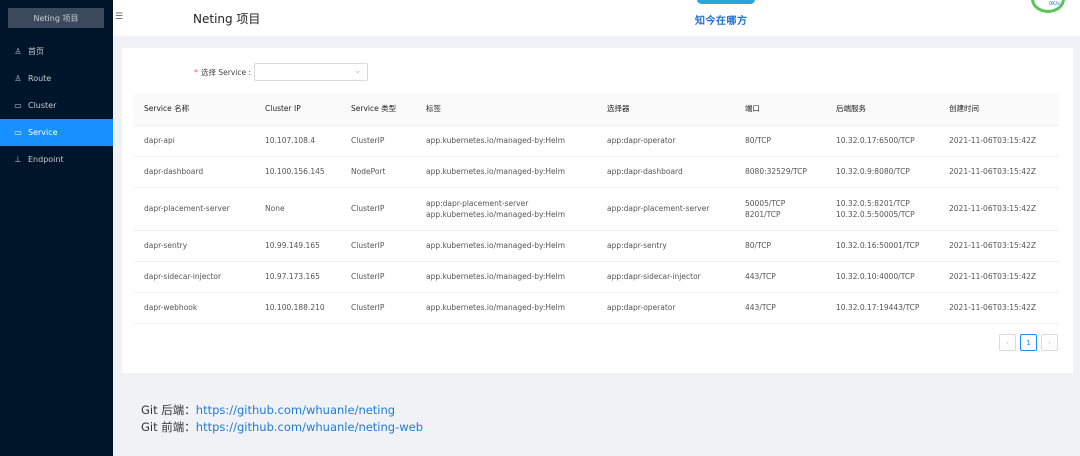 Image resolution: width=1080 pixels, height=456 pixels. I want to click on cell-selector: app:dapr-placement-server, so click(666, 209).